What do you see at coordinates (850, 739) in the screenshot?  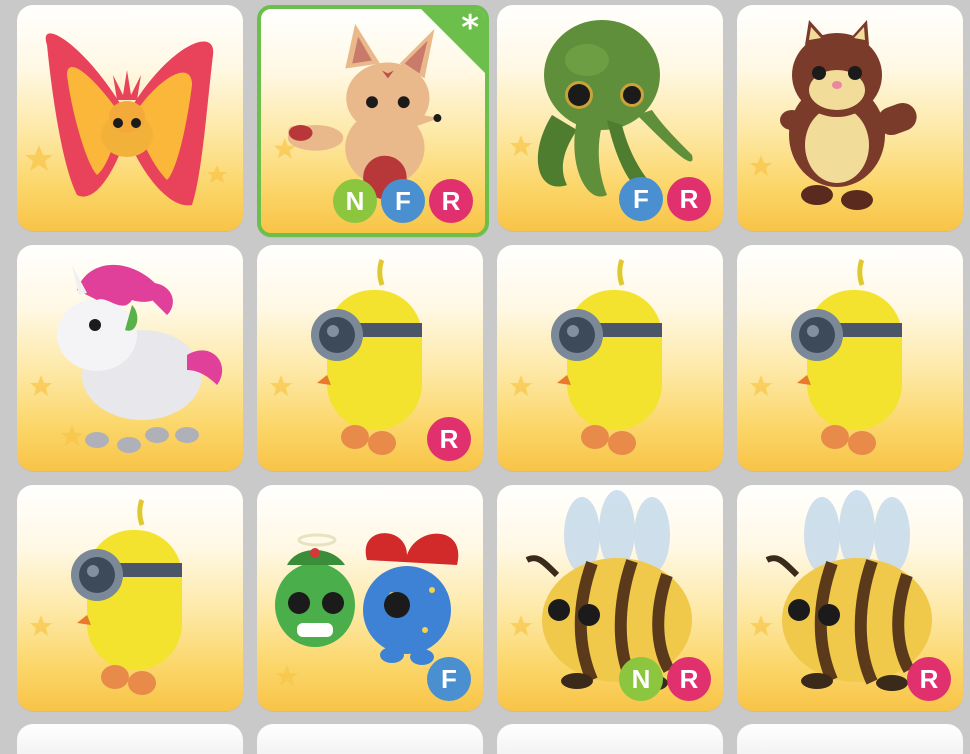 I see `inventory-slot-16-partial` at bounding box center [850, 739].